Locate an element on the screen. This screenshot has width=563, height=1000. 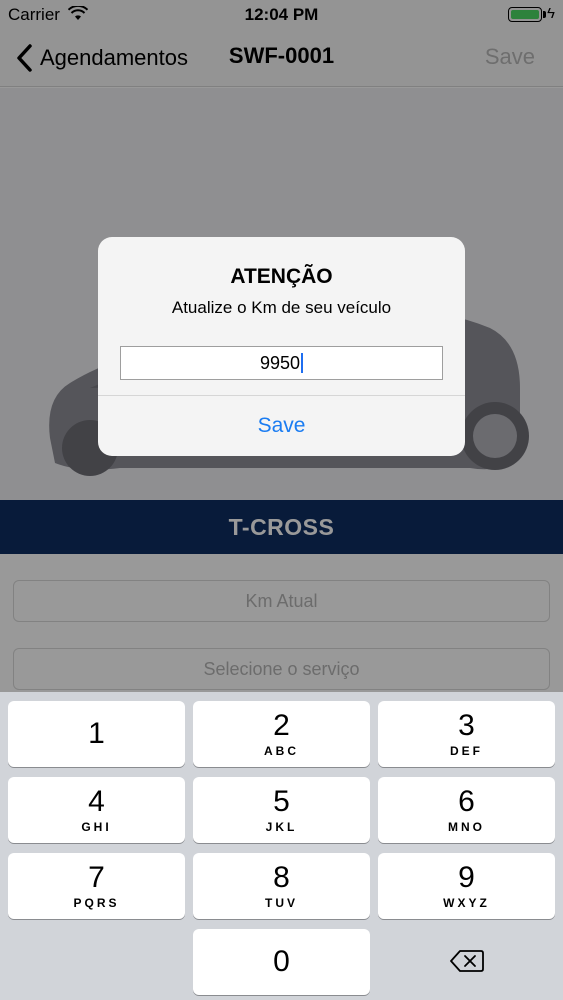
key-0: 0 is located at coordinates (281, 962).